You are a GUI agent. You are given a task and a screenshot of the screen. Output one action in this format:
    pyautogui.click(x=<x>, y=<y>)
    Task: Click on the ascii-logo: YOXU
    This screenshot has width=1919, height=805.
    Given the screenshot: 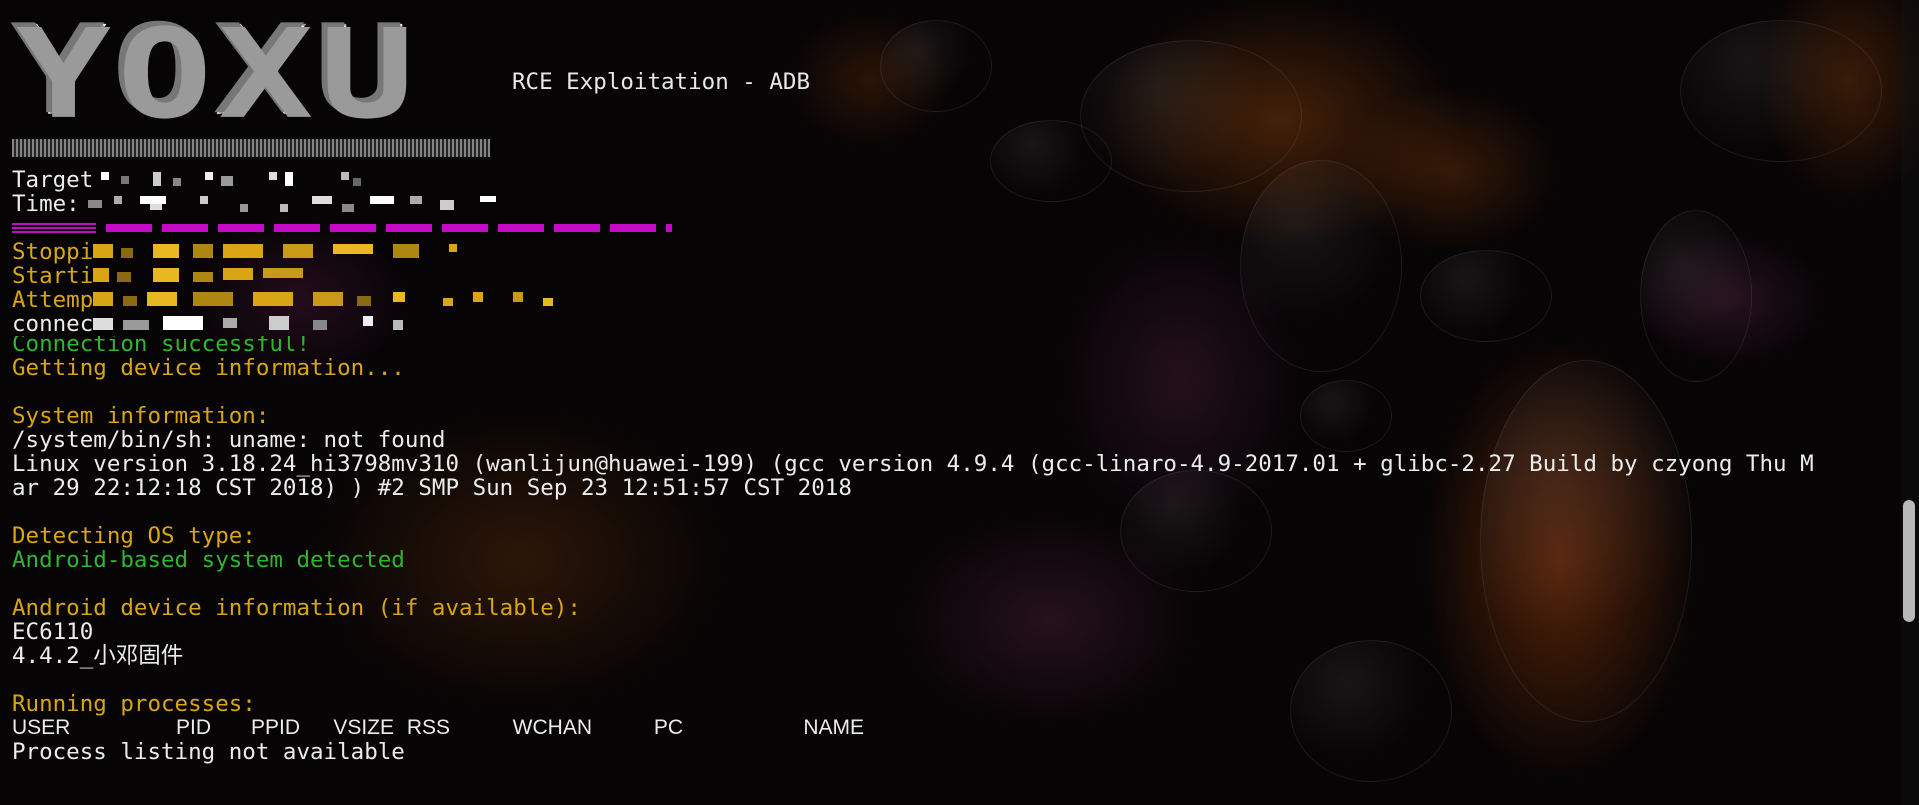 What is the action you would take?
    pyautogui.click(x=251, y=78)
    